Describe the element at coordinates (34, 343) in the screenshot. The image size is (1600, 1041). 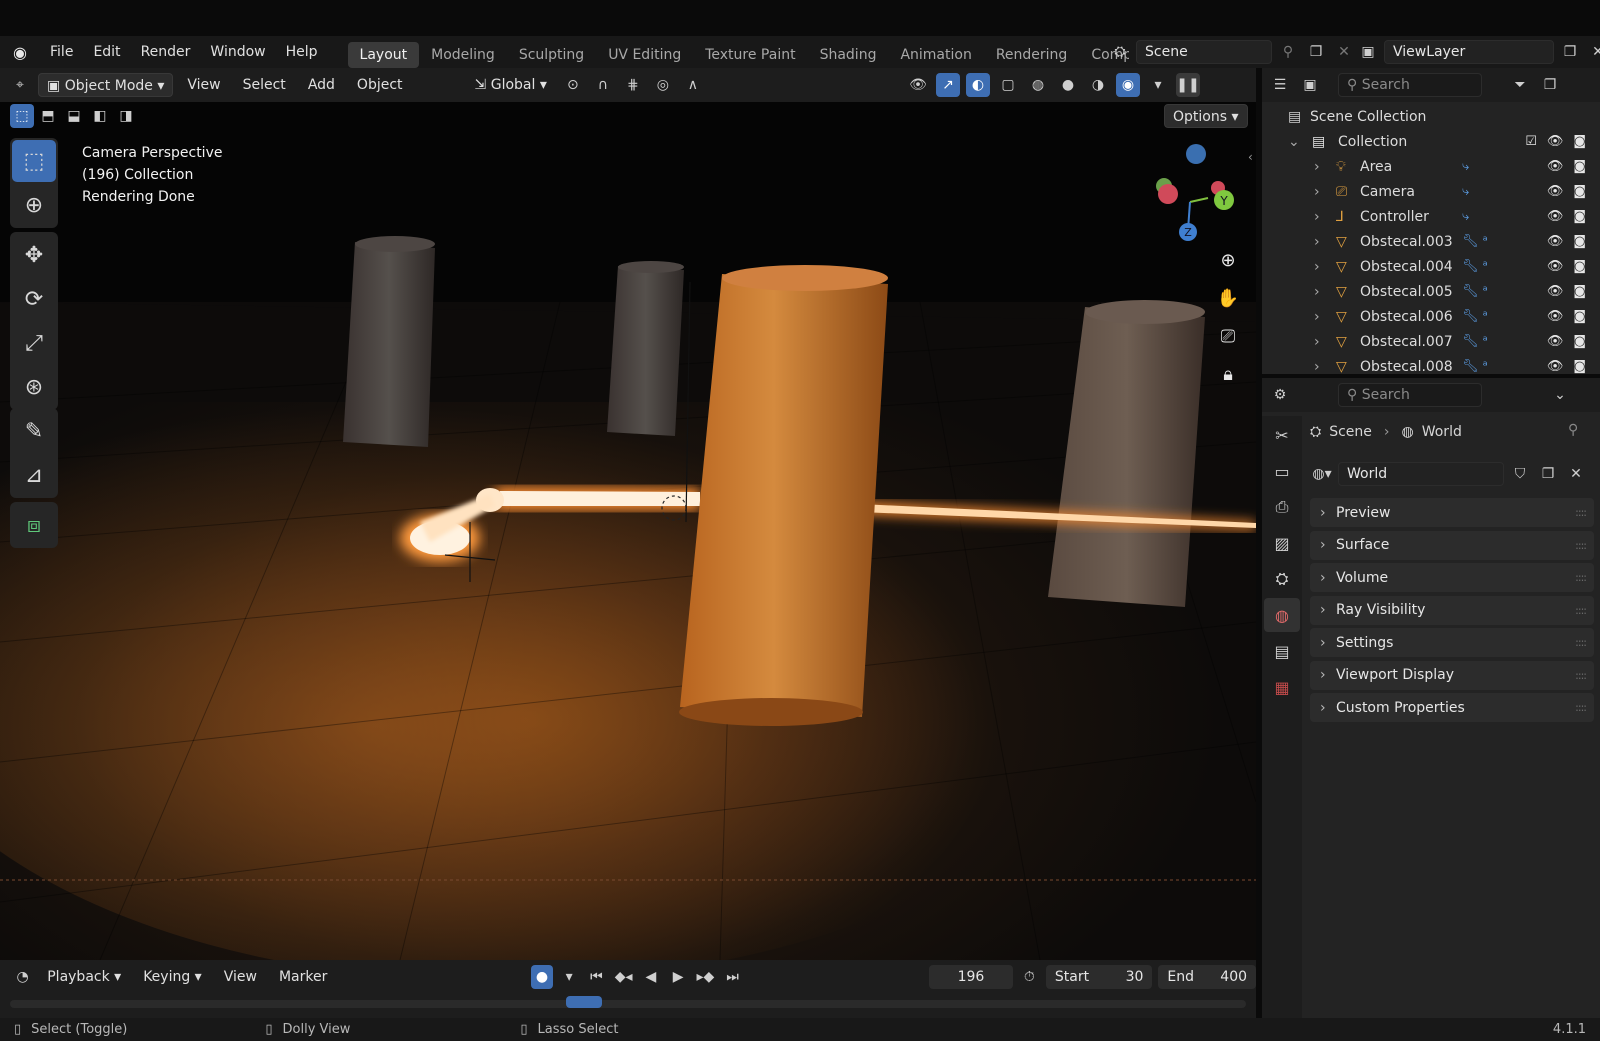
I see `scale-tool-icon: ⤢` at that location.